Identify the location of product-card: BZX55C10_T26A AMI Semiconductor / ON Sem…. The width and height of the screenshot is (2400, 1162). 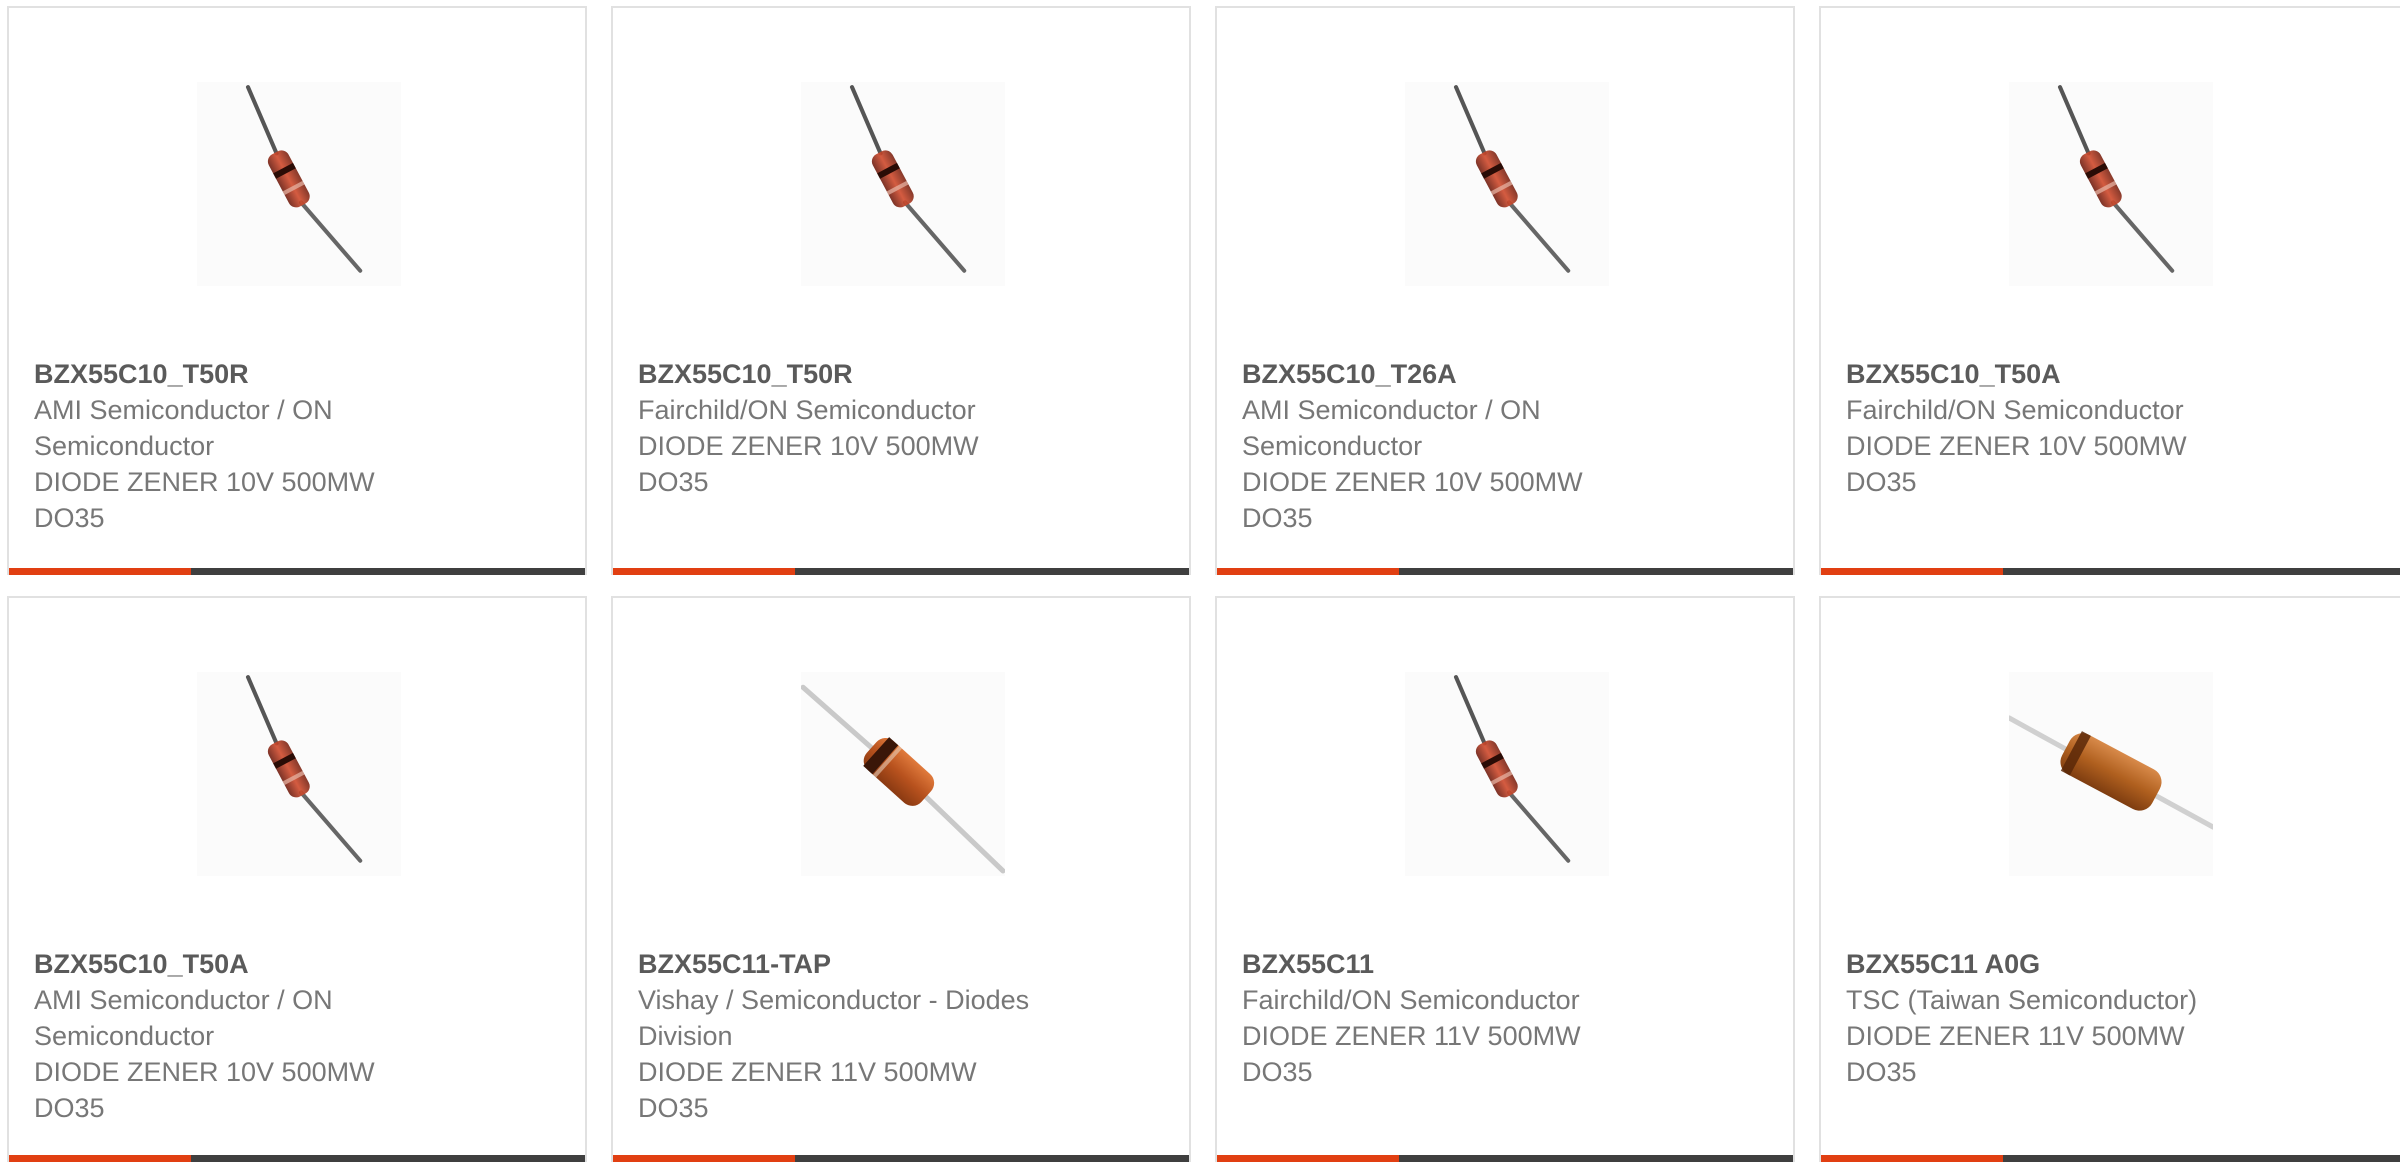
(1505, 290).